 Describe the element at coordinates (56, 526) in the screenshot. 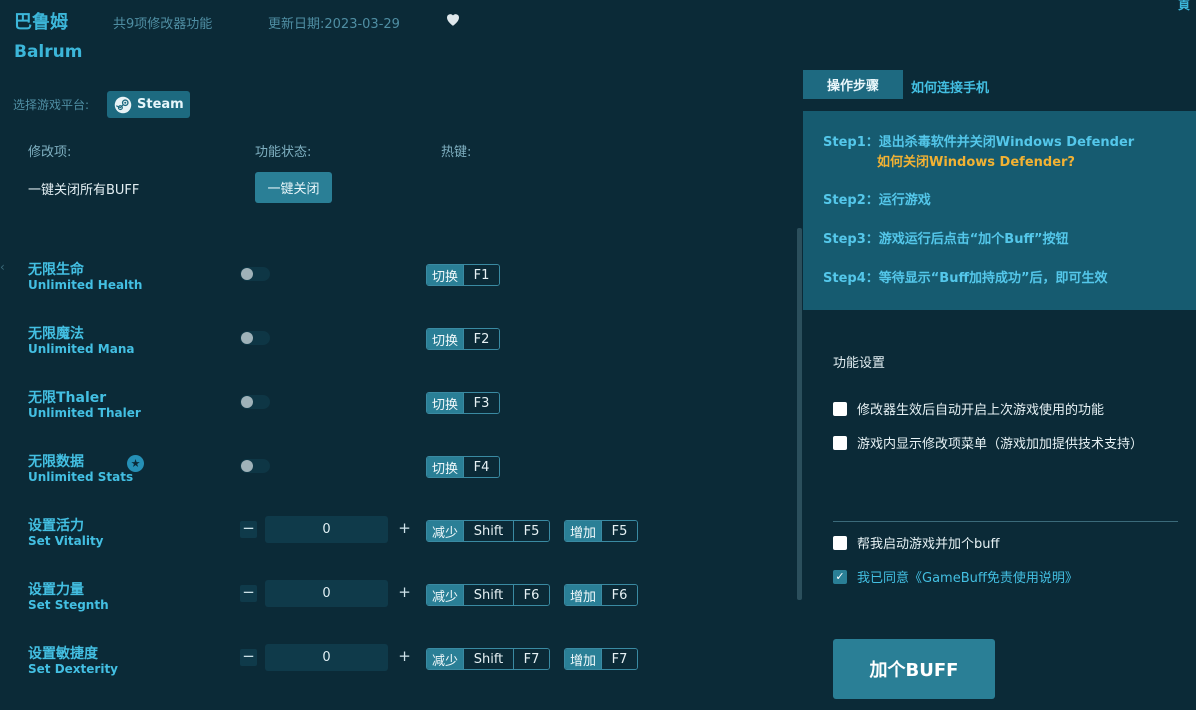

I see `mod-name-cn: 设置活力` at that location.